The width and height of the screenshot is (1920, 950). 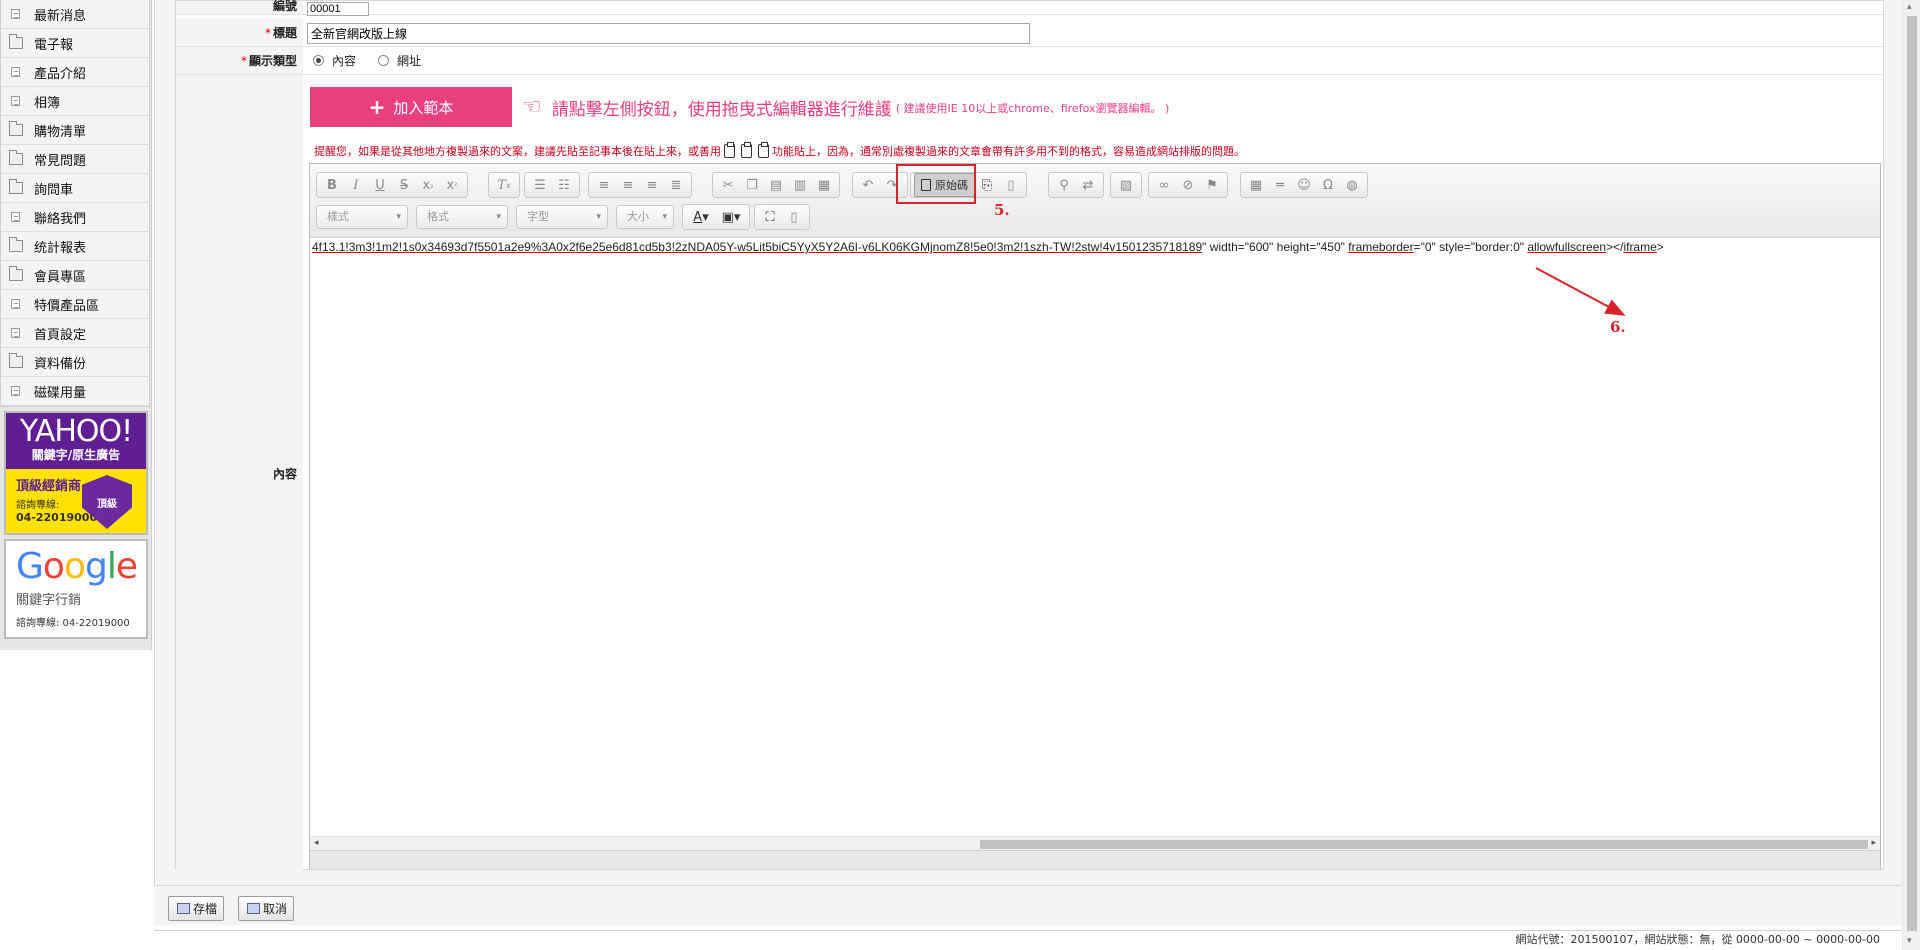 I want to click on show-blocks-icon: ▯, so click(x=794, y=217).